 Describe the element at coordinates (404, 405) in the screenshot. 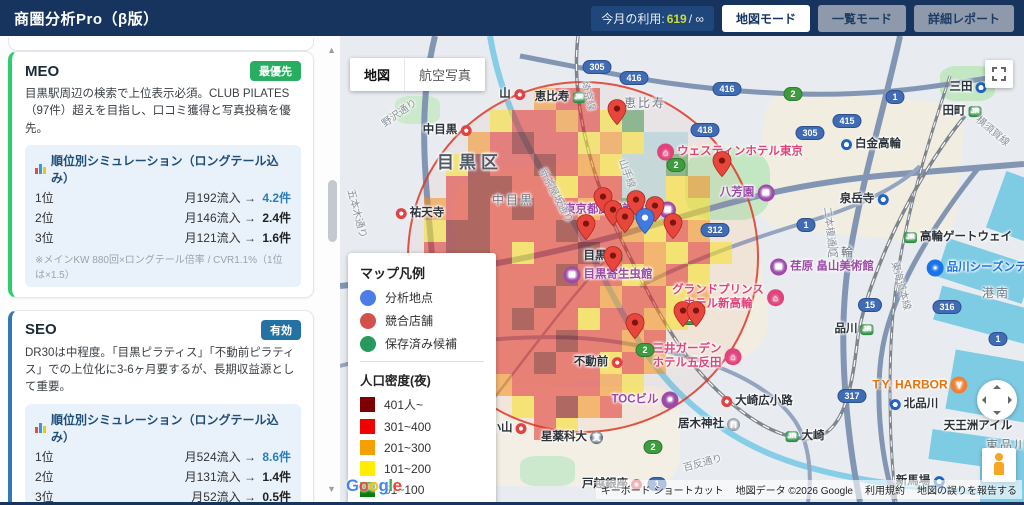

I see `legend-density-label: 401人~` at that location.